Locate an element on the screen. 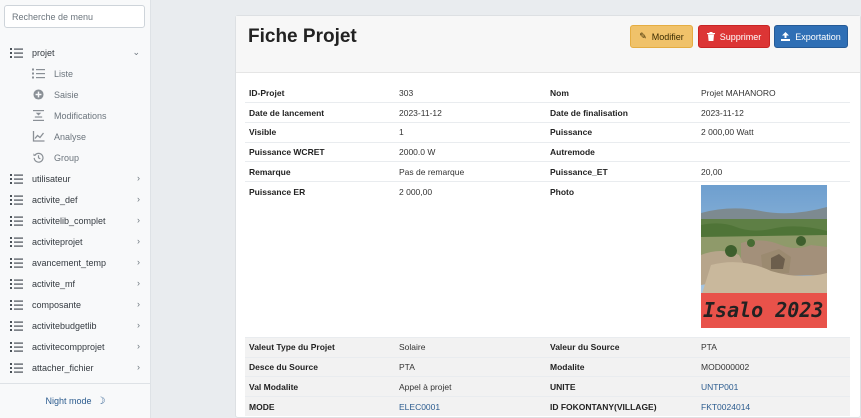 The image size is (861, 418). plus-circle-icon is located at coordinates (38, 94).